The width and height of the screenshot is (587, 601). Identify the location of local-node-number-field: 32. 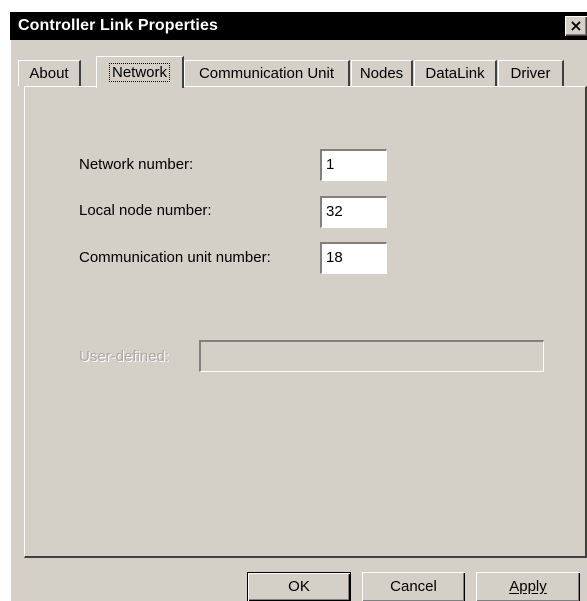
(353, 212).